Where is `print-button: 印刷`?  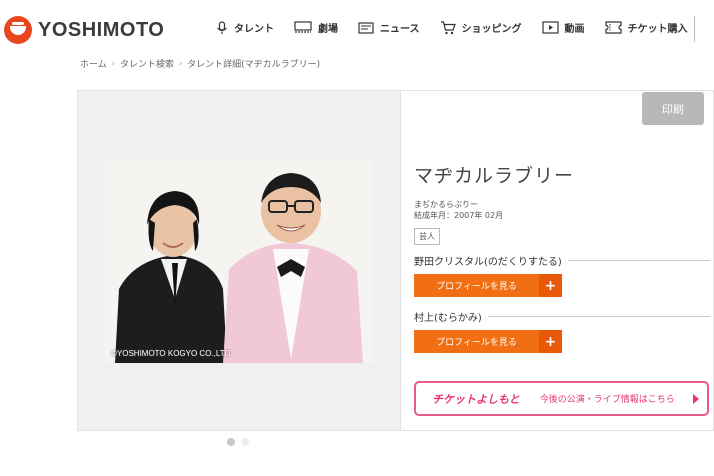 print-button: 印刷 is located at coordinates (673, 108).